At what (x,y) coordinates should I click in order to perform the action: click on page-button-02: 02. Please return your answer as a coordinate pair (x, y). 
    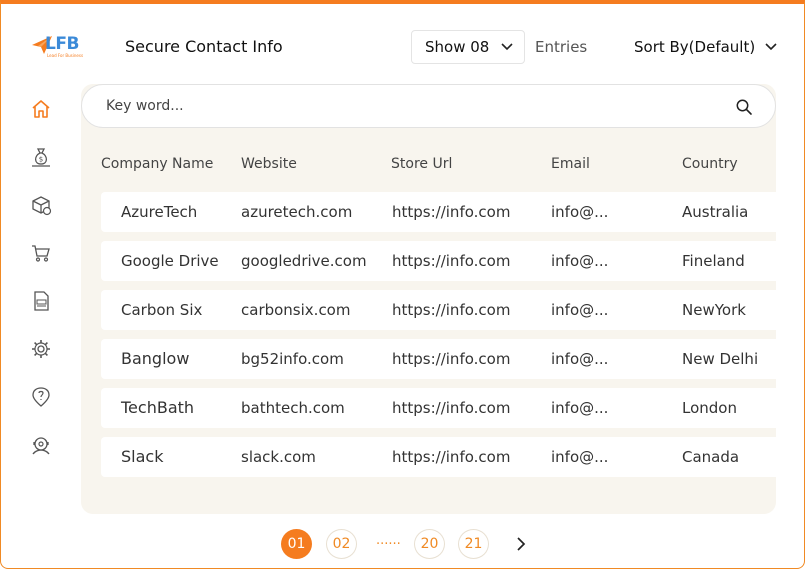
    Looking at the image, I should click on (341, 544).